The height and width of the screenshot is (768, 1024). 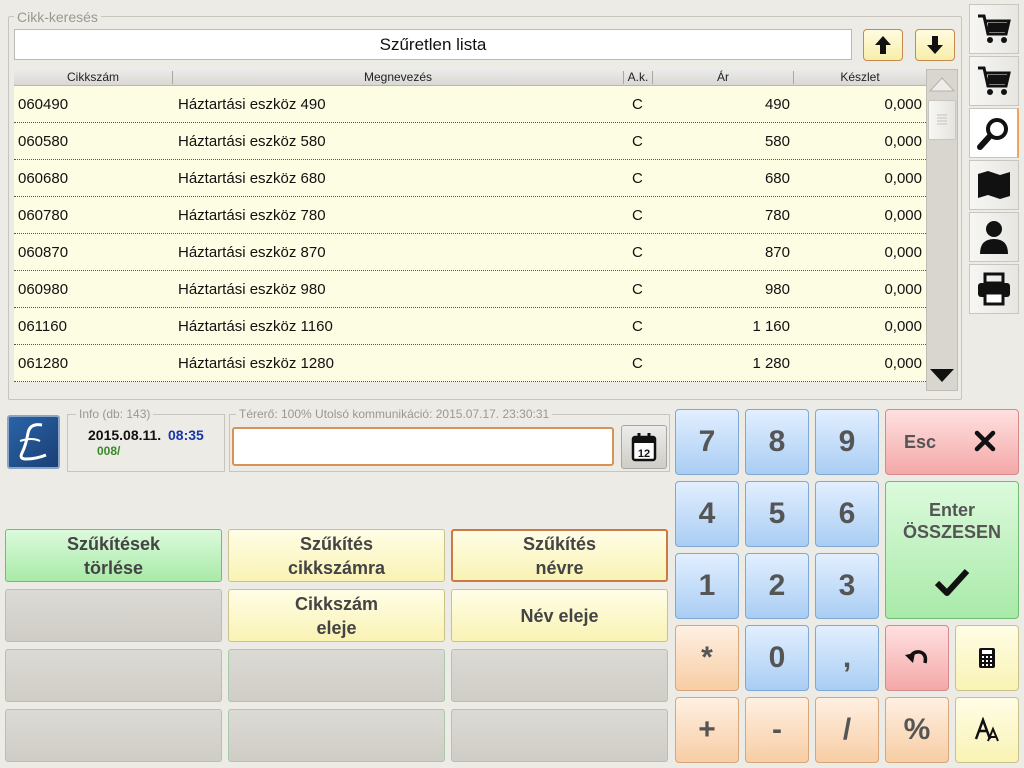 I want to click on key-slash: /, so click(x=847, y=730).